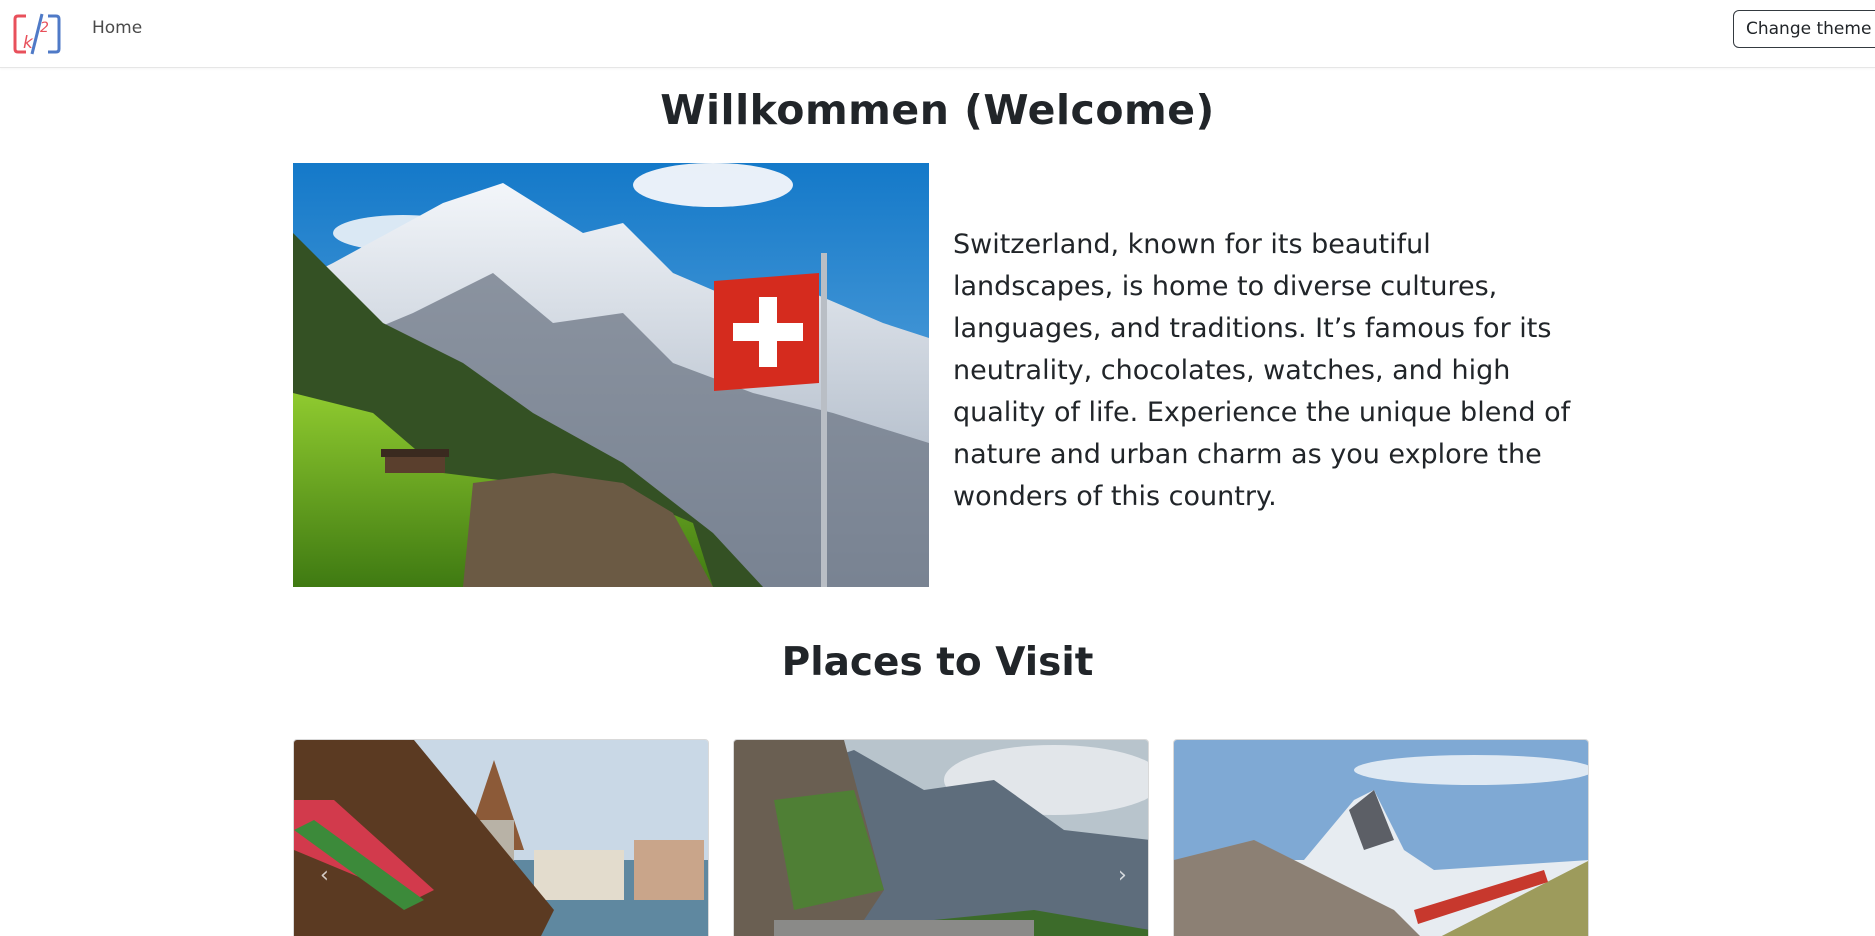  Describe the element at coordinates (324, 875) in the screenshot. I see `chevron-left-icon: ‹` at that location.